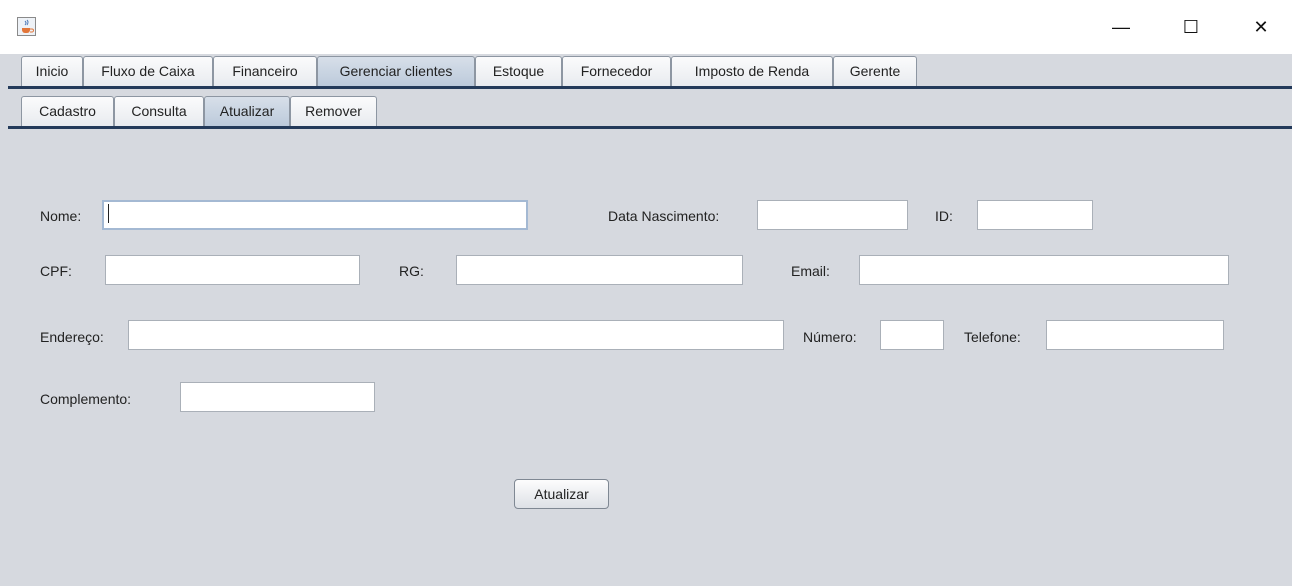  I want to click on tab-gerenciar-clientes: Gerenciar clientes, so click(396, 71).